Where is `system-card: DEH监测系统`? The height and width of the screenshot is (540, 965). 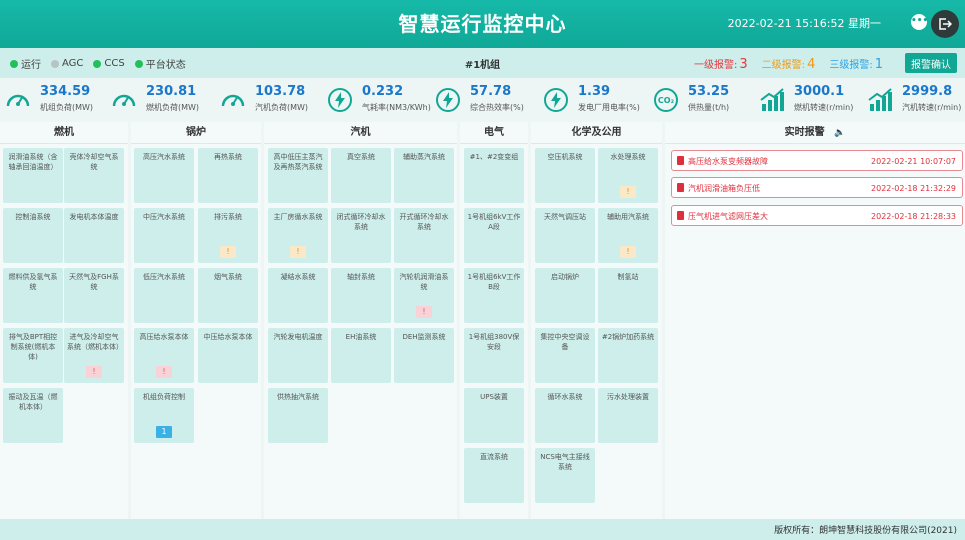 system-card: DEH监测系统 is located at coordinates (424, 355).